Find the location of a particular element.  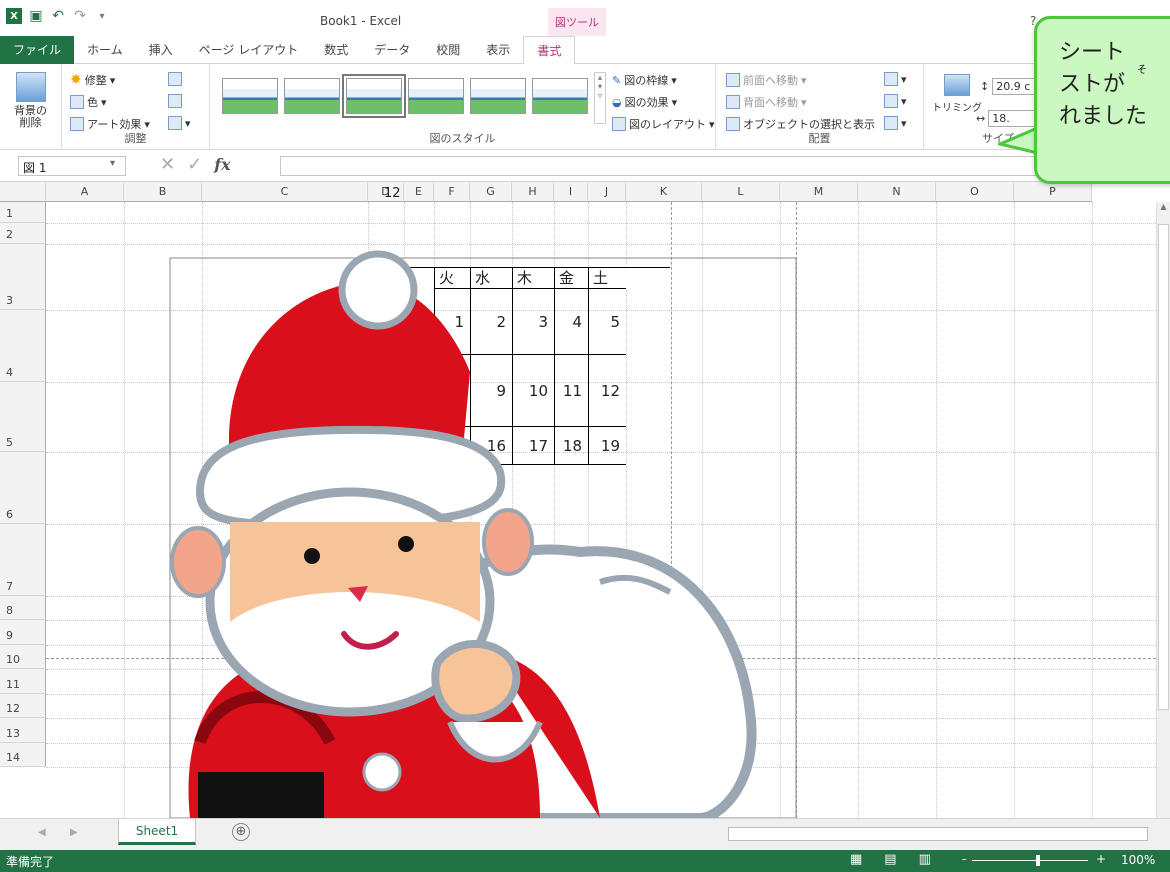

zoom-in-icon: + is located at coordinates (1101, 859).